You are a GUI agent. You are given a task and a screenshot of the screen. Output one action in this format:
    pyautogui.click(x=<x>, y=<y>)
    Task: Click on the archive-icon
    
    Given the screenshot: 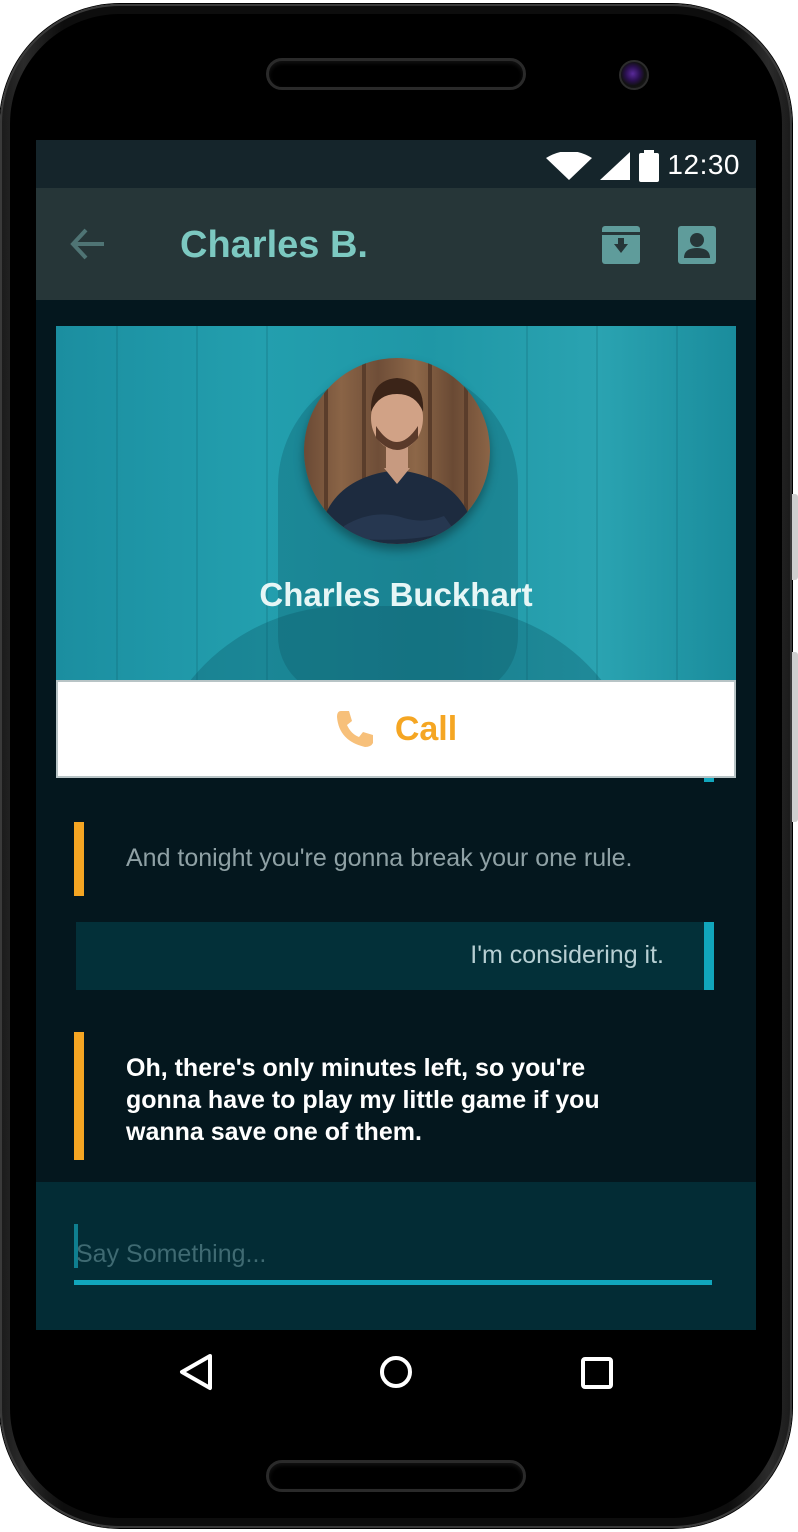 What is the action you would take?
    pyautogui.click(x=621, y=245)
    